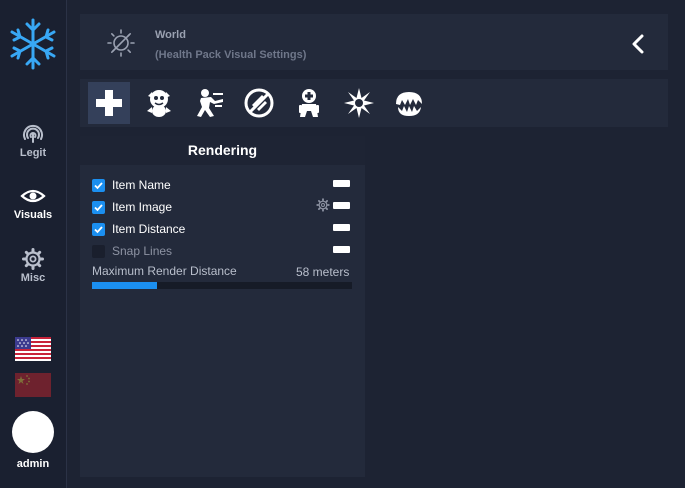 This screenshot has width=685, height=488. Describe the element at coordinates (98, 251) in the screenshot. I see `snap-lines-checkbox` at that location.